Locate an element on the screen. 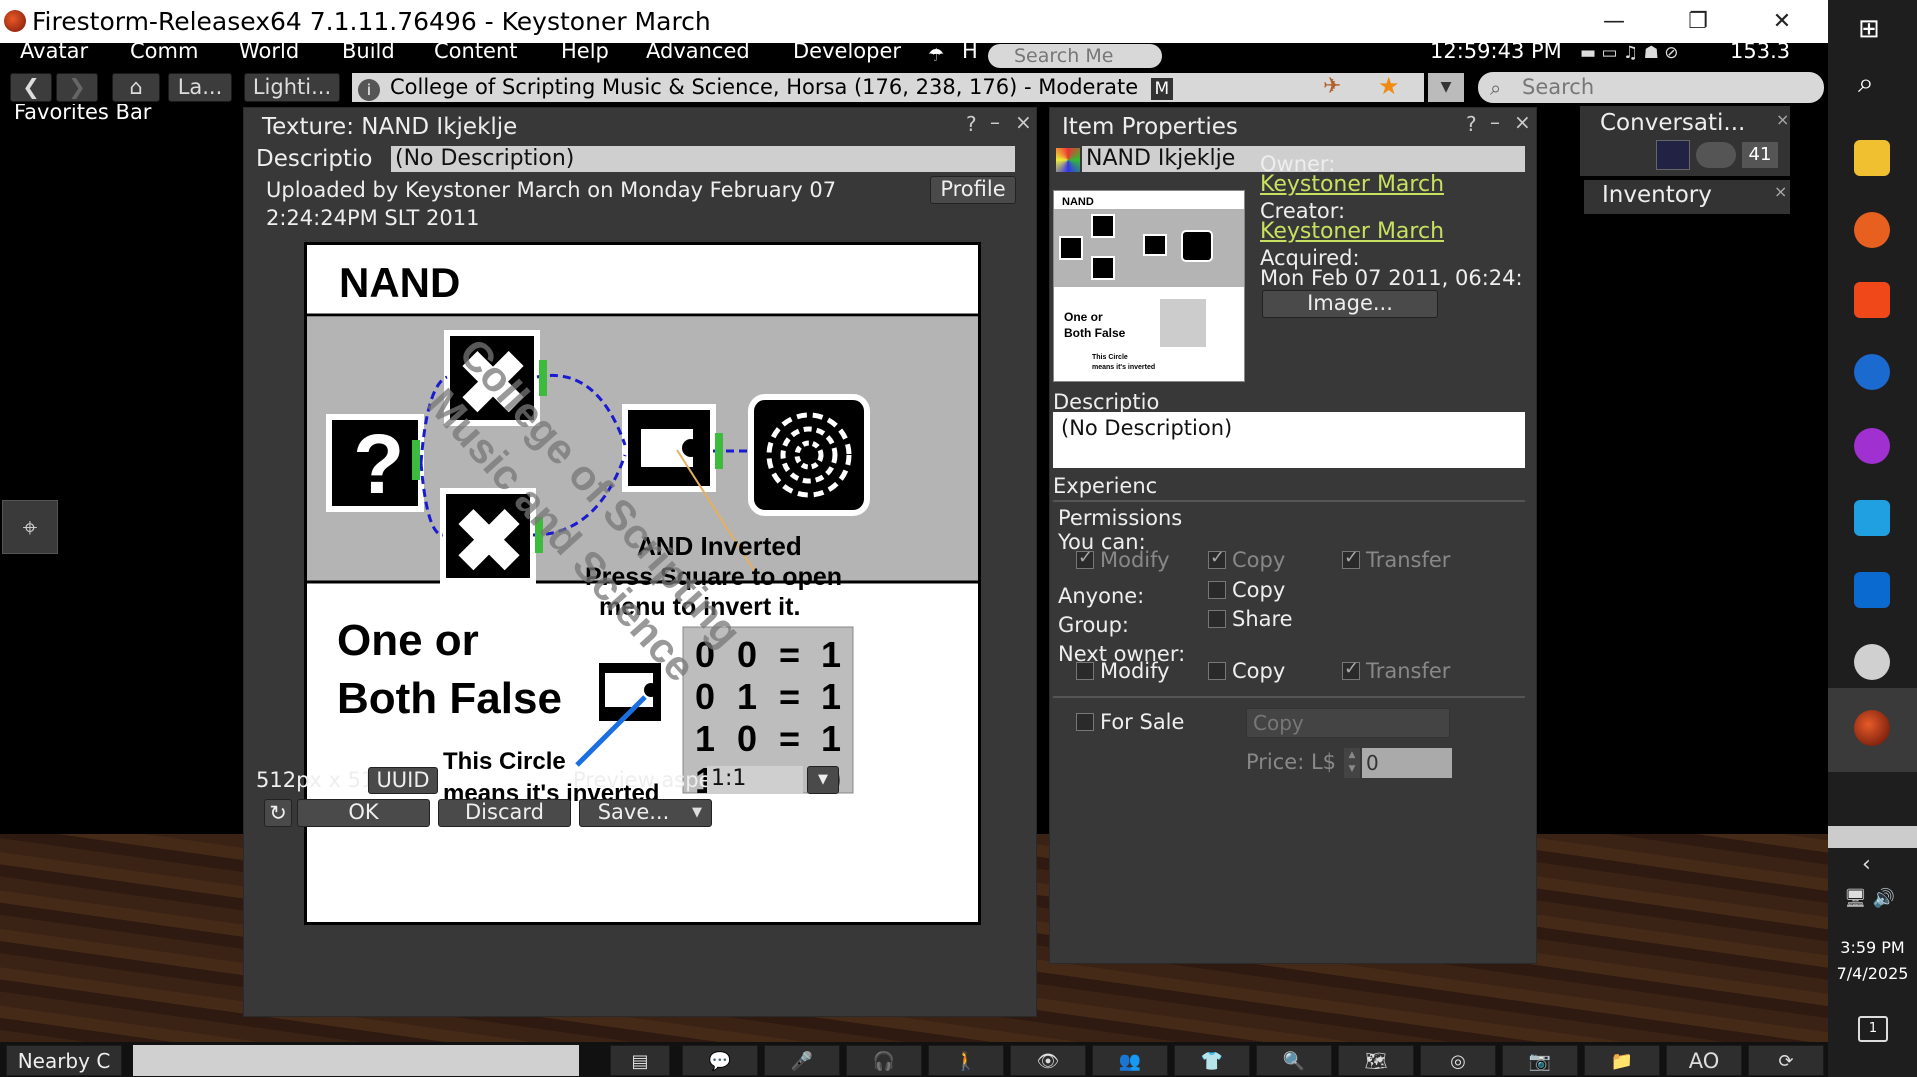  item-close-button: × is located at coordinates (1522, 122).